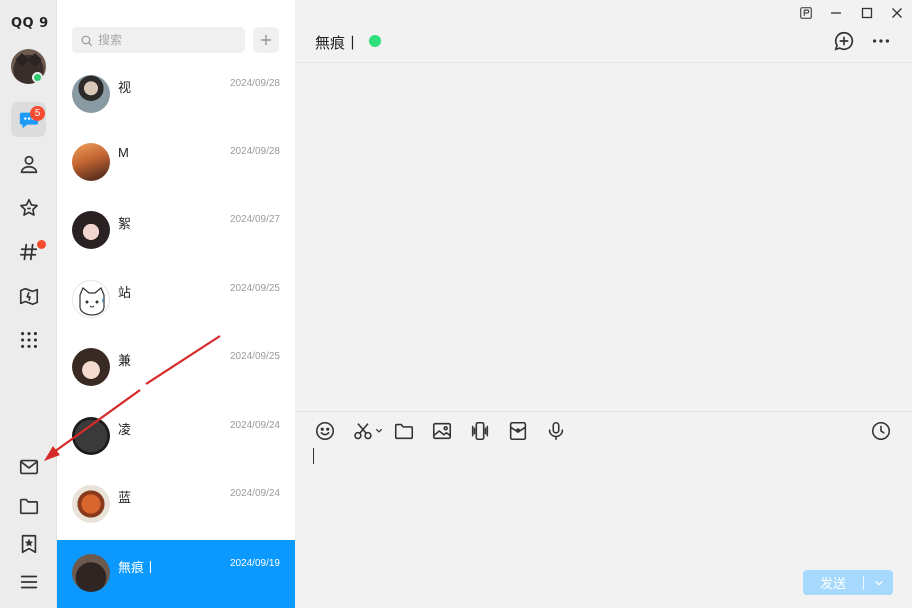  I want to click on send-divider, so click(863, 582).